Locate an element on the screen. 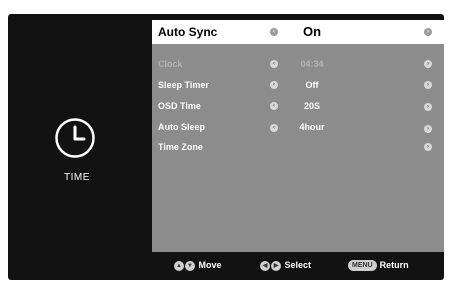 The height and width of the screenshot is (283, 449). up-button-icon: ▲ is located at coordinates (179, 265).